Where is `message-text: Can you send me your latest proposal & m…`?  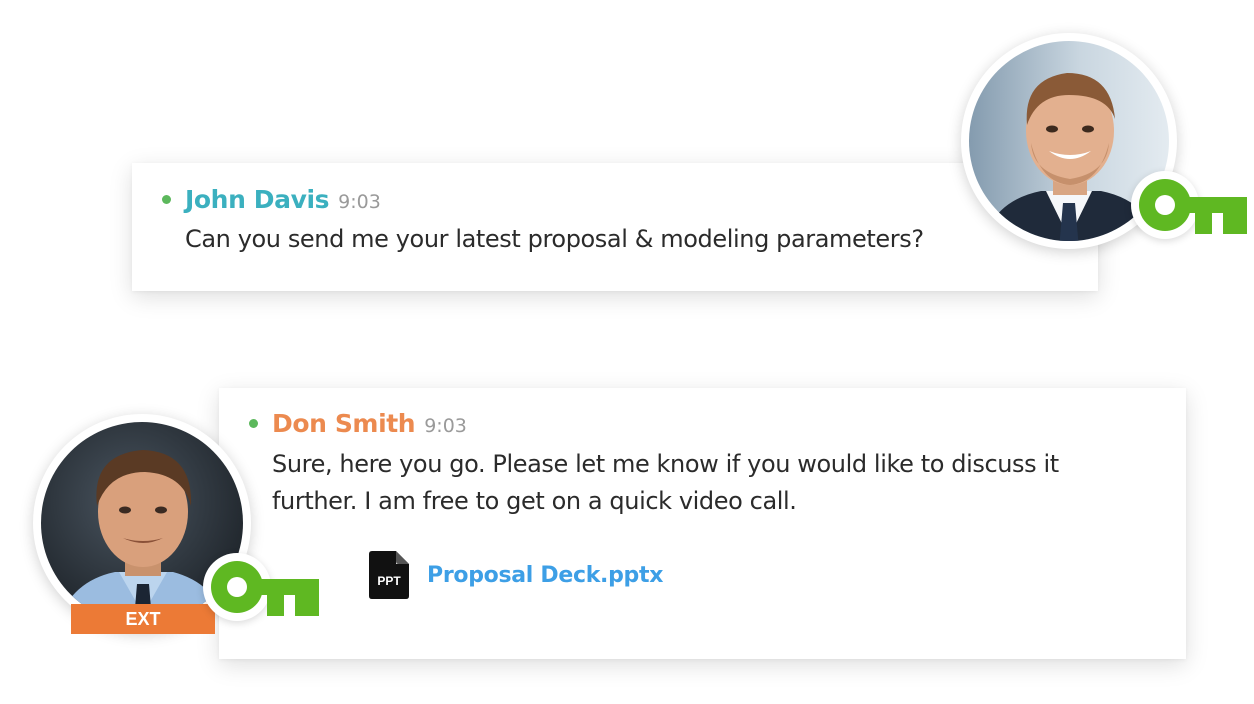
message-text: Can you send me your latest proposal & m… is located at coordinates (554, 239).